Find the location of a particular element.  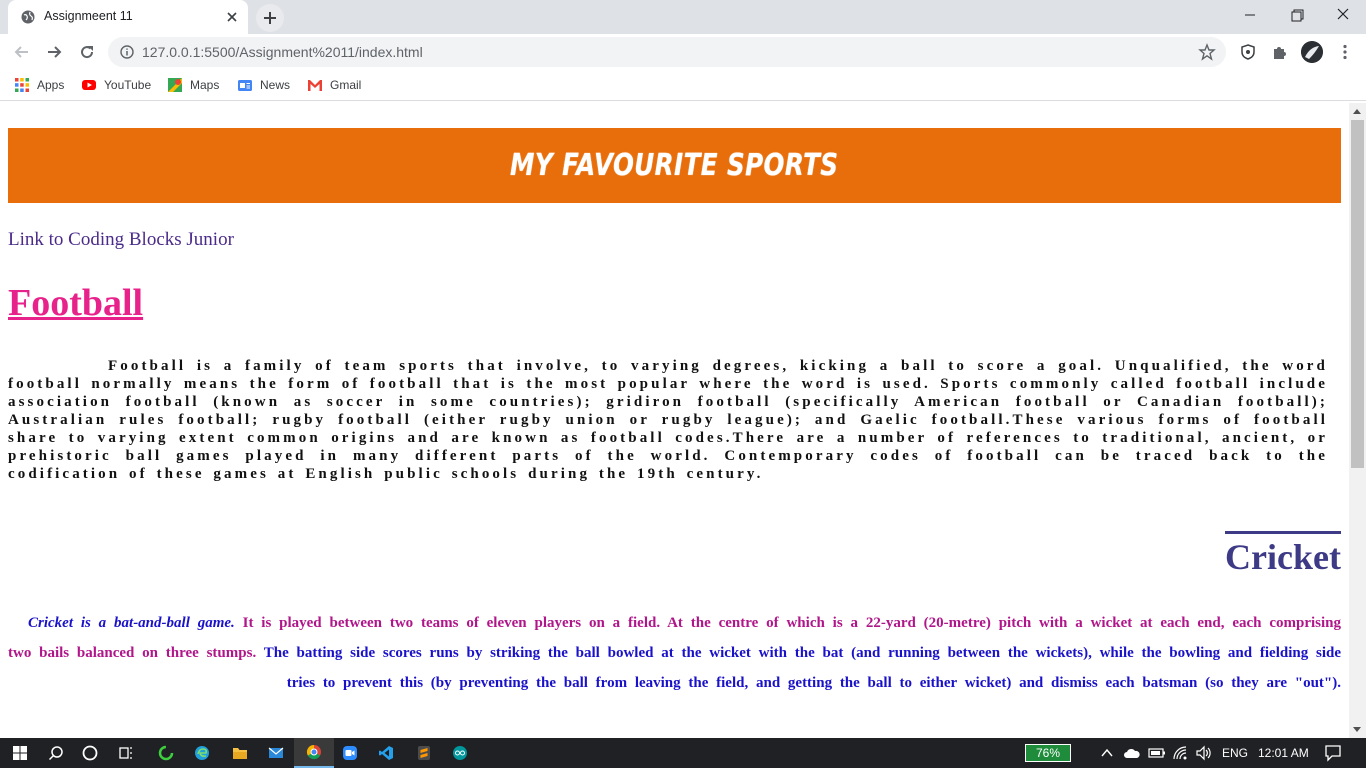

battery-indicator: 76% is located at coordinates (1048, 753).